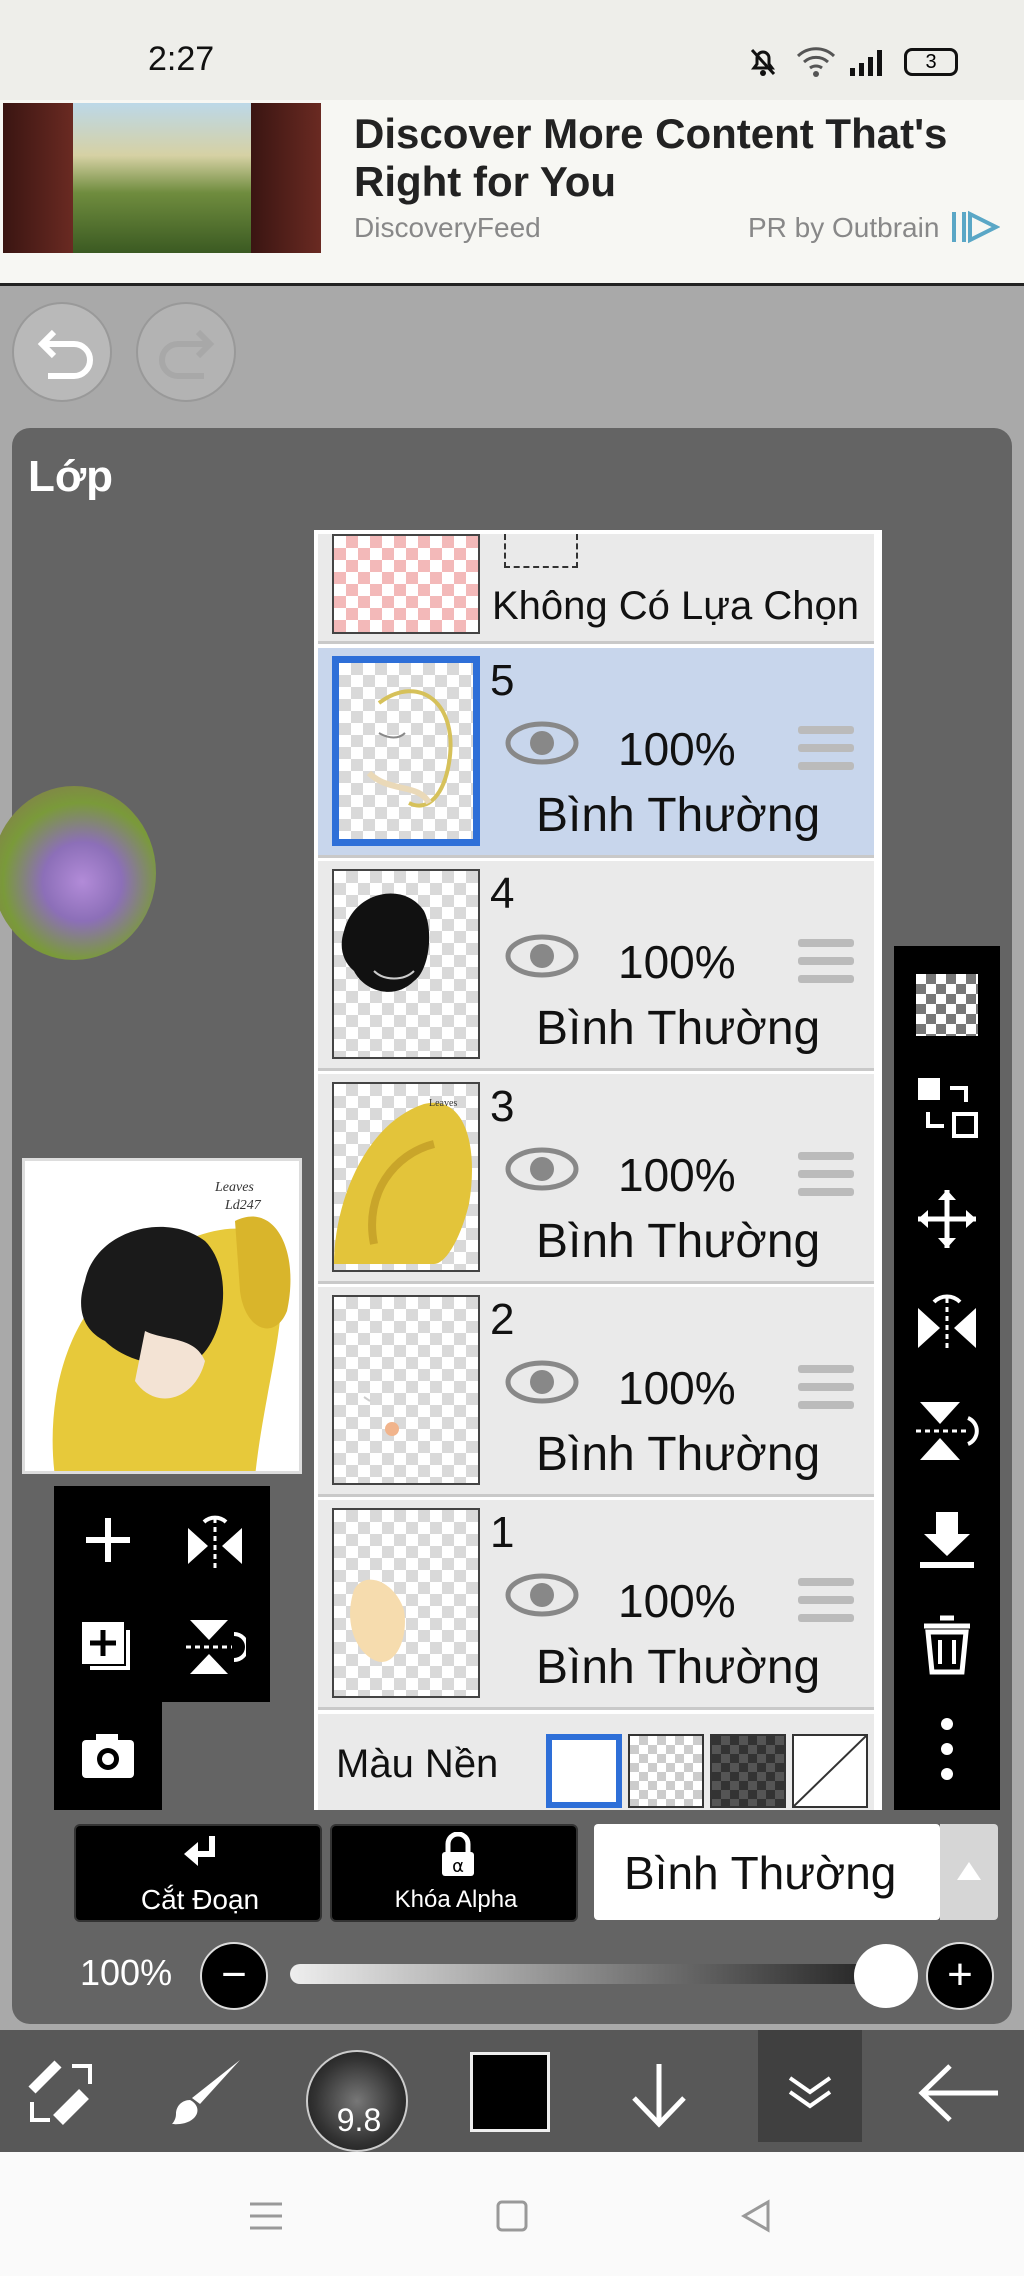  What do you see at coordinates (199, 1851) in the screenshot?
I see `clip-arrow-icon` at bounding box center [199, 1851].